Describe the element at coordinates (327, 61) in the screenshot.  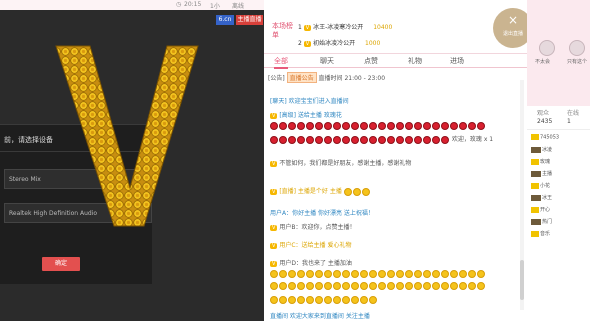
I see `tab-chat: 聊天` at that location.